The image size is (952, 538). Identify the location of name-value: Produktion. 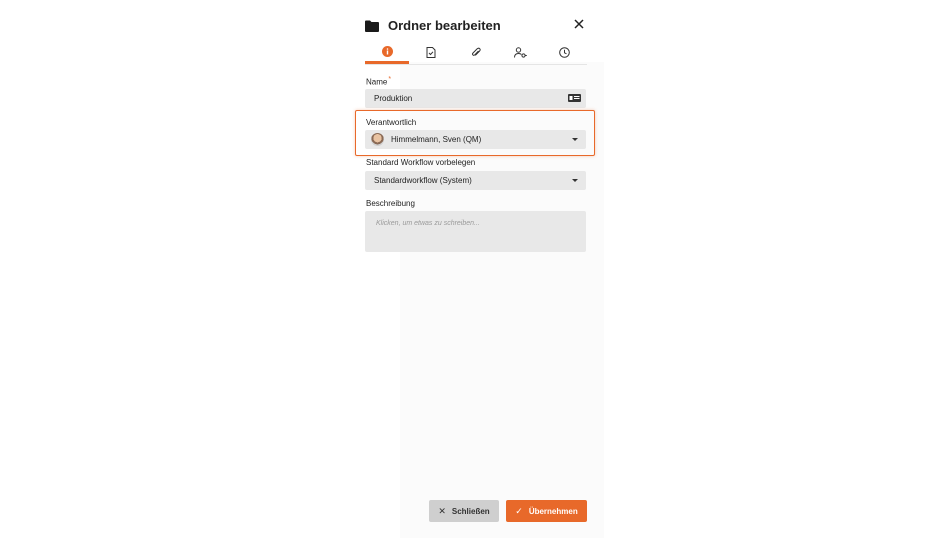
(393, 98).